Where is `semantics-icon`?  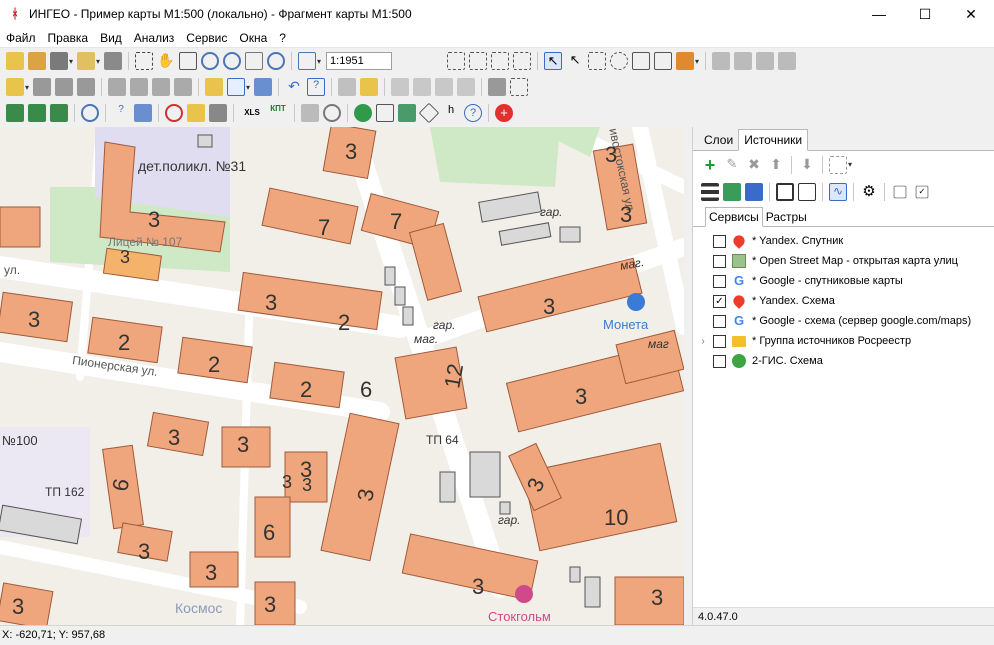
semantics-icon is located at coordinates (214, 87).